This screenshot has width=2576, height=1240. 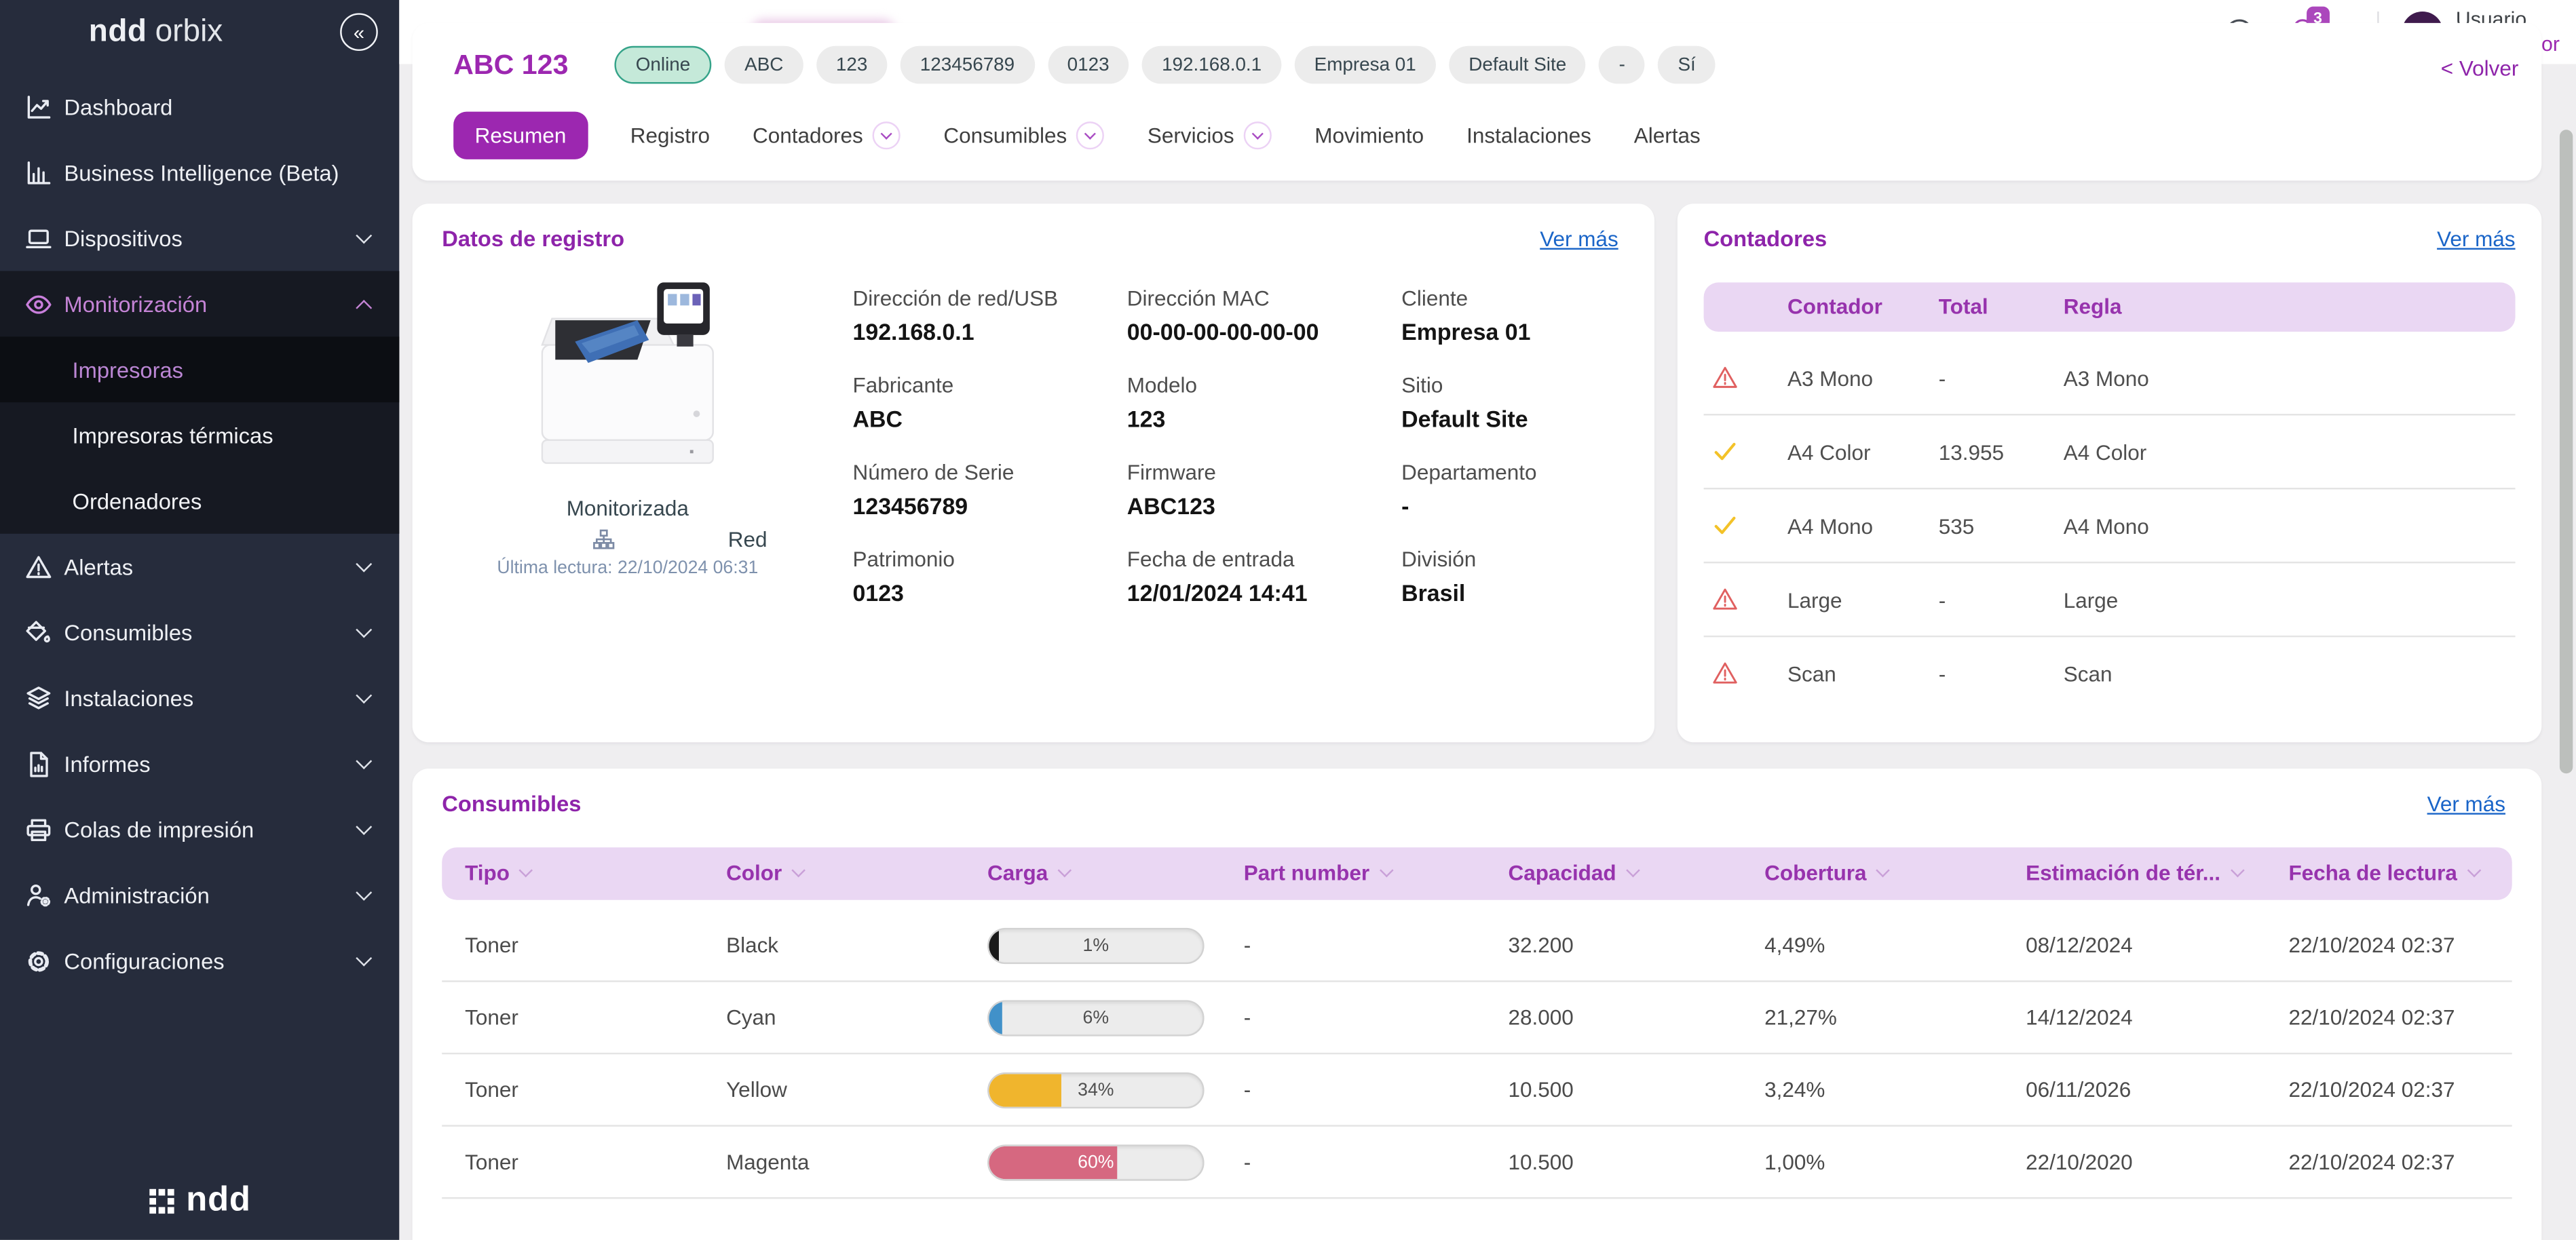 I want to click on tab-resumen: Resumen, so click(x=520, y=135).